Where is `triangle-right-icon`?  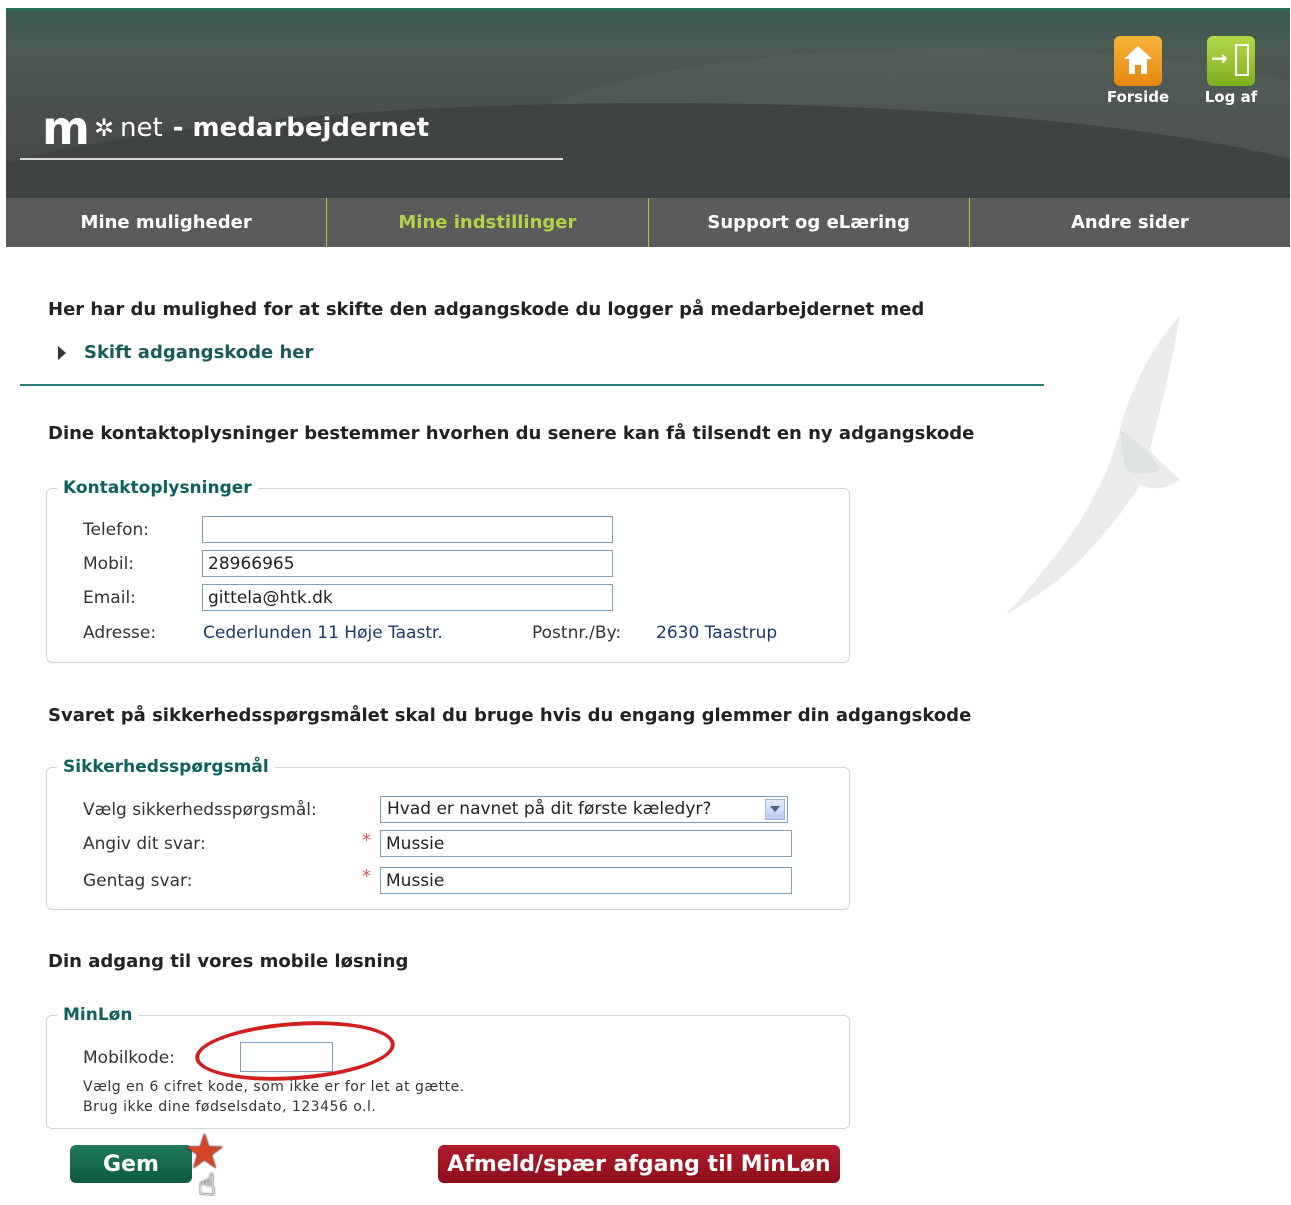 triangle-right-icon is located at coordinates (62, 353).